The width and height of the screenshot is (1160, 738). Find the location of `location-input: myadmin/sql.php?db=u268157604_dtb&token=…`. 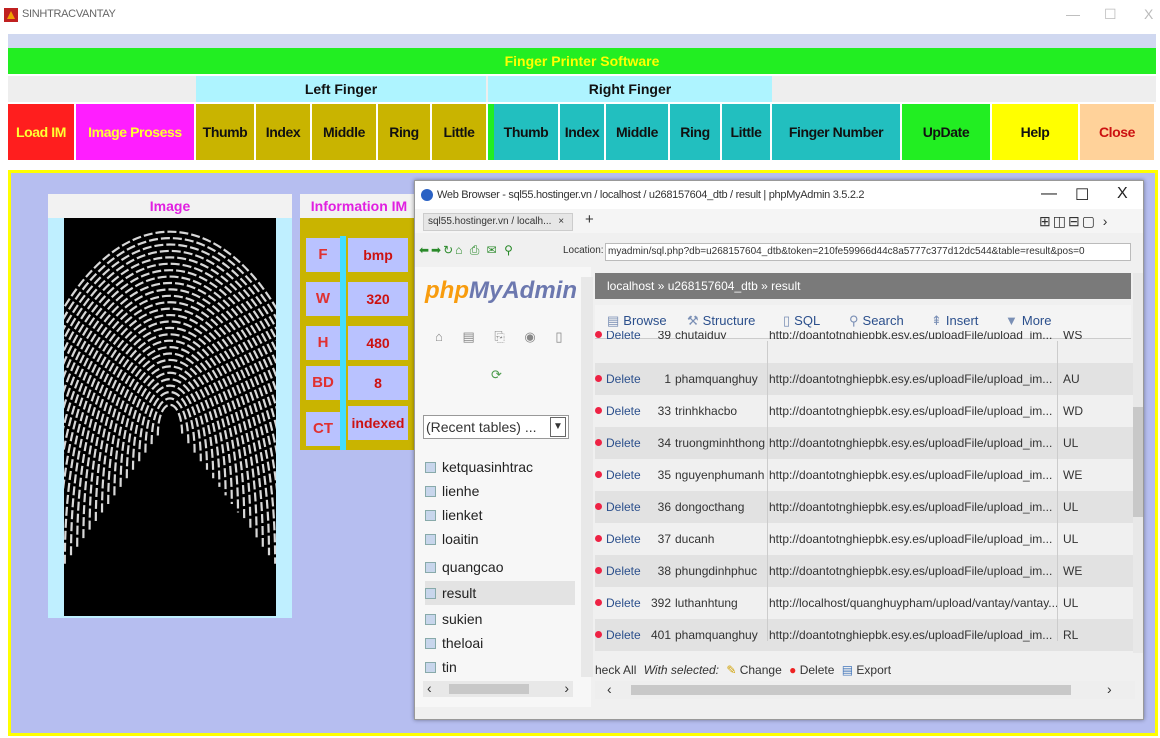

location-input: myadmin/sql.php?db=u268157604_dtb&token=… is located at coordinates (868, 252).